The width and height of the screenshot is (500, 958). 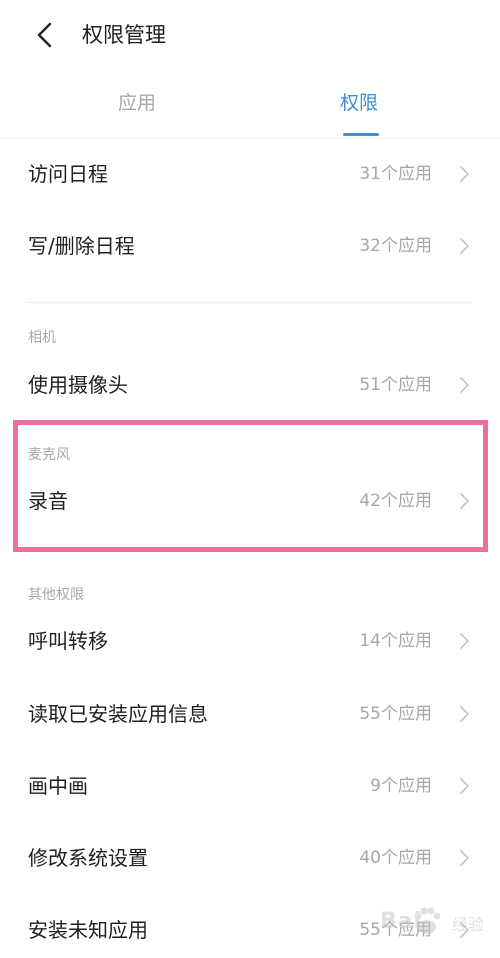 I want to click on watermark-suffix: 经验, so click(x=468, y=924).